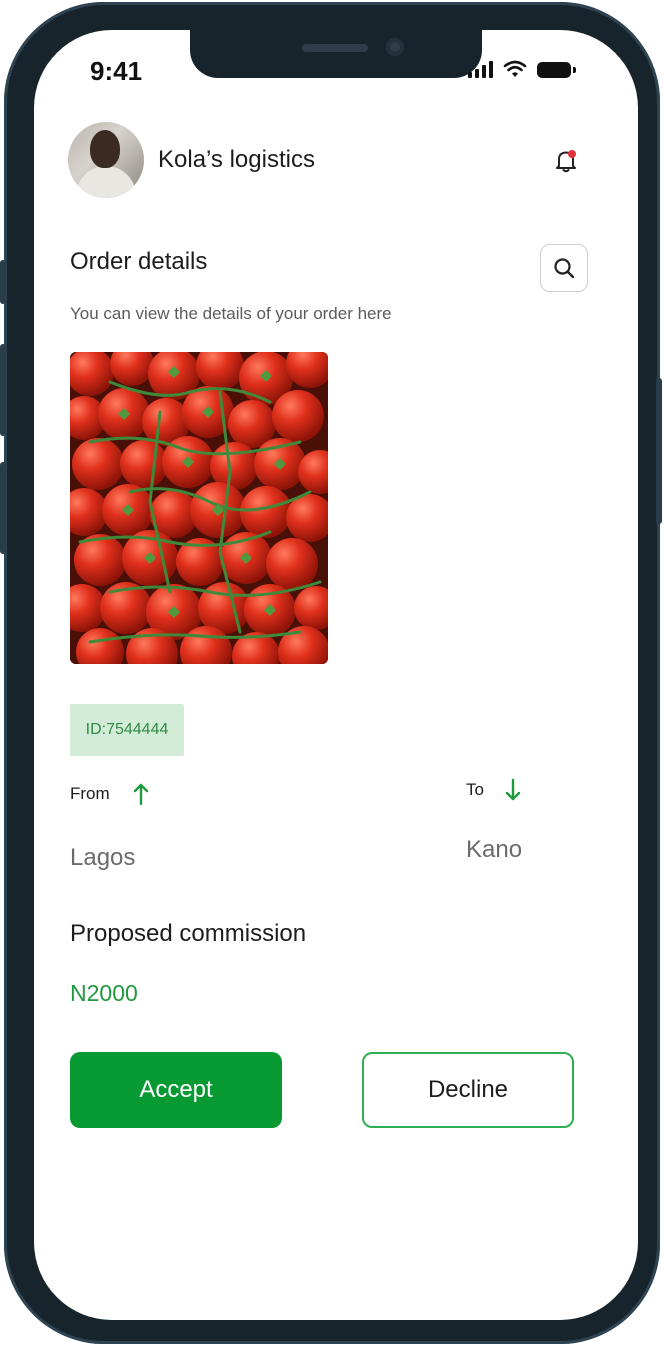 This screenshot has width=664, height=1348. I want to click on product-image, so click(199, 508).